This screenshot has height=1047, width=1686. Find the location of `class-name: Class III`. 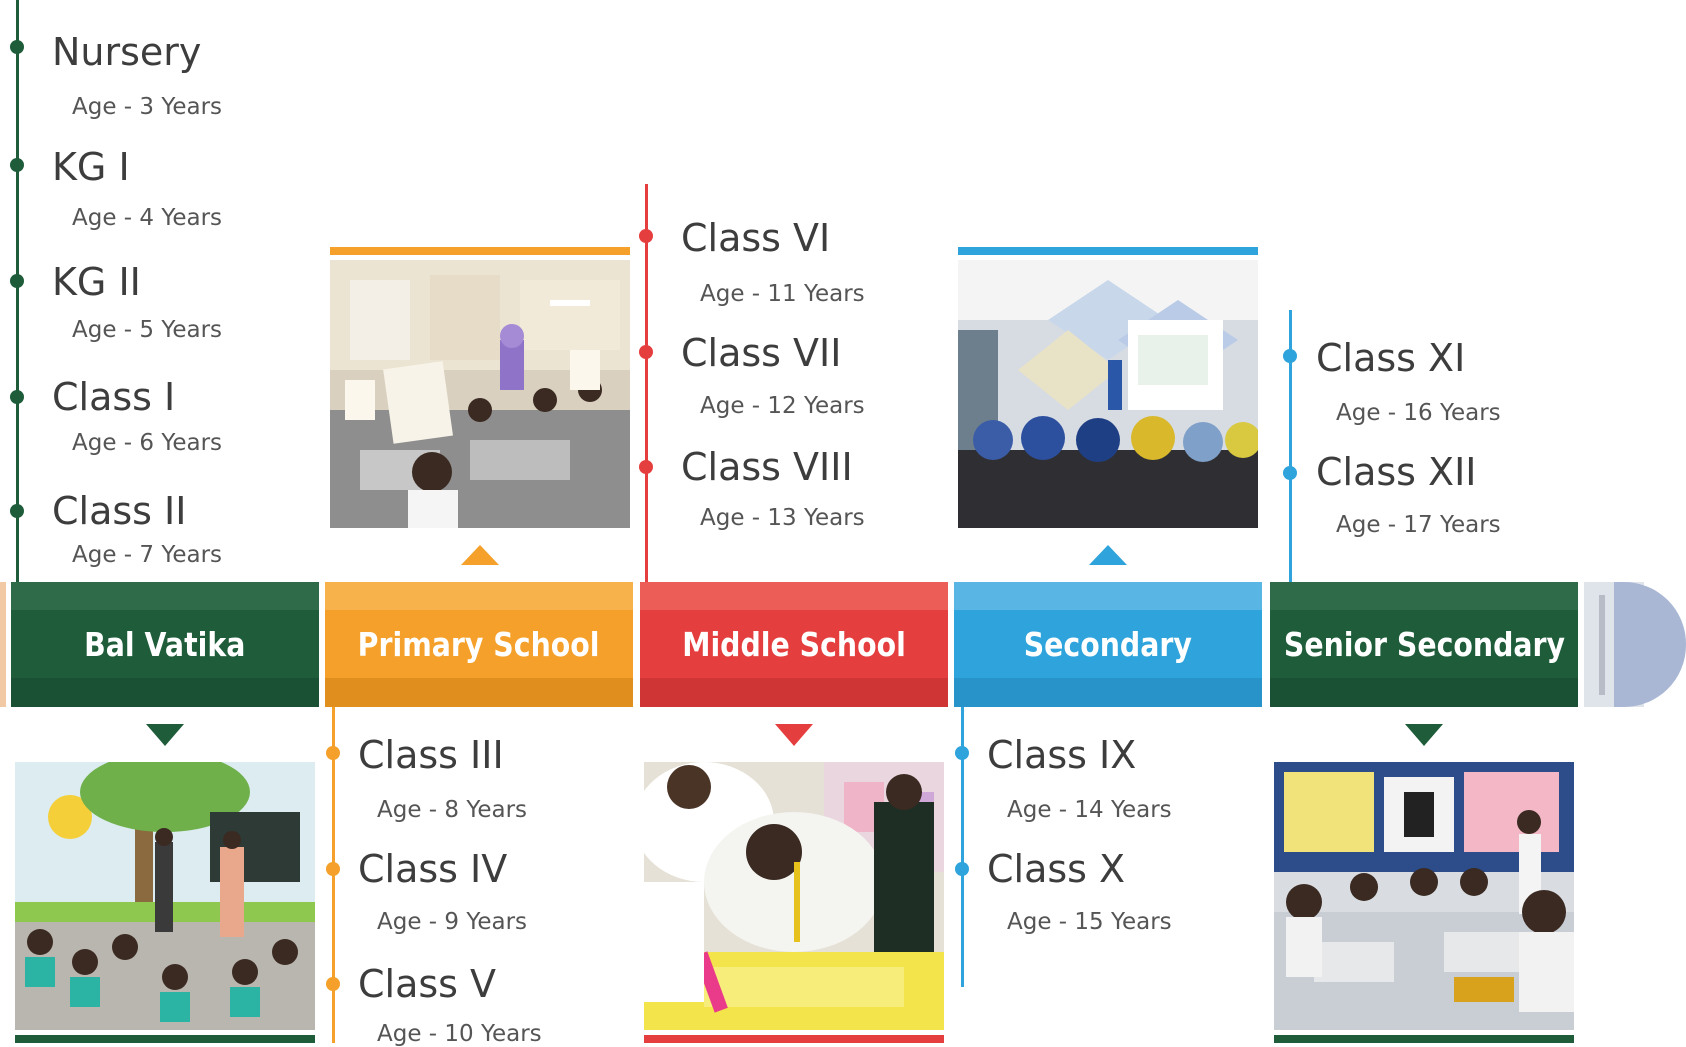

class-name: Class III is located at coordinates (431, 755).